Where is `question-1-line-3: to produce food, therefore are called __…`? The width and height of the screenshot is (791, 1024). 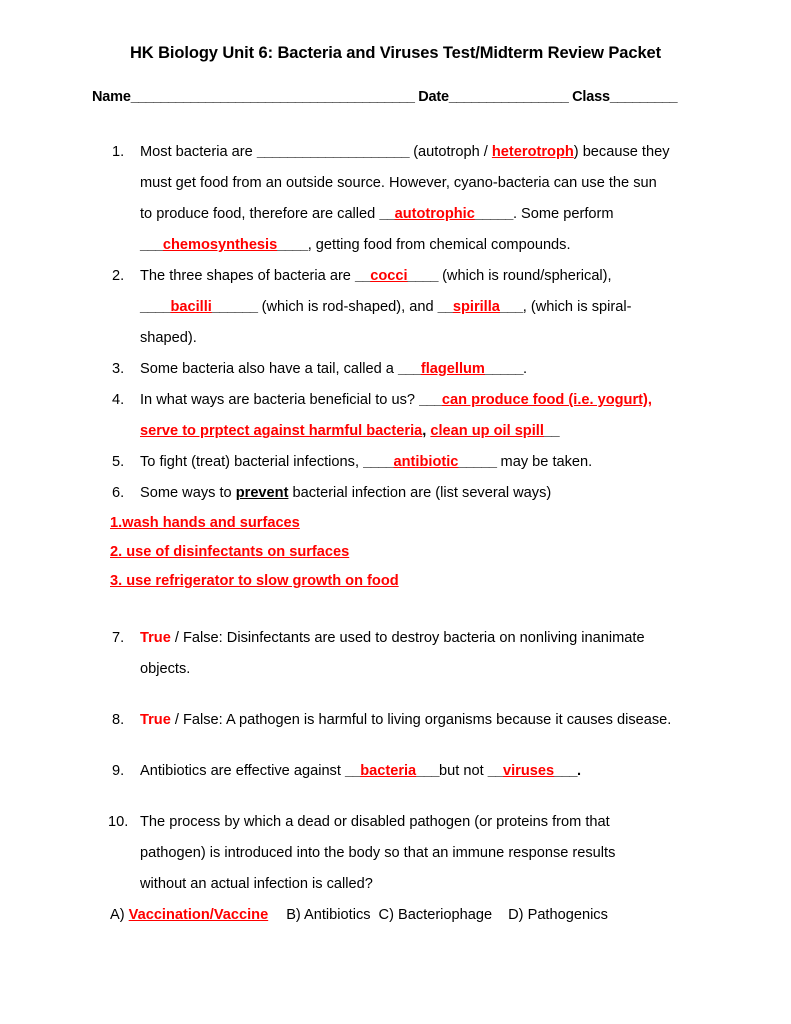
question-1-line-3: to produce food, therefore are called __… is located at coordinates (423, 214).